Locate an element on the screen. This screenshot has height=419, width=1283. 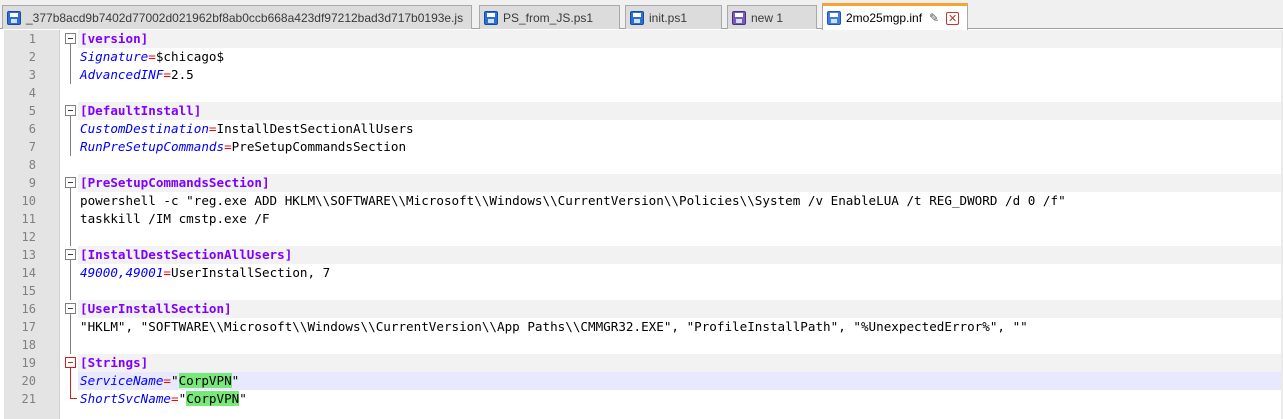
code-line-current: 20 ServiceName="CorpVPN" is located at coordinates (641, 381).